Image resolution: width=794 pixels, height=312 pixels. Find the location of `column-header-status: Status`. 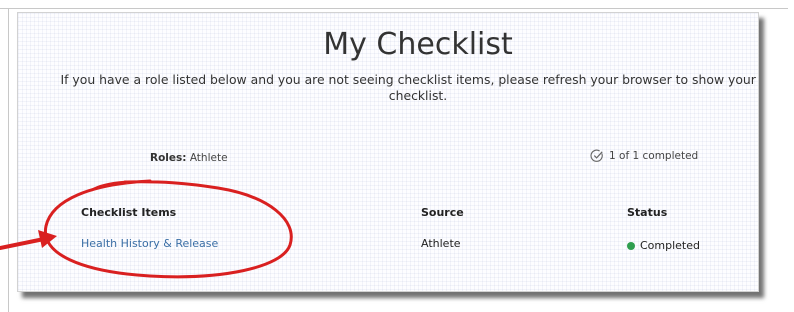

column-header-status: Status is located at coordinates (647, 212).